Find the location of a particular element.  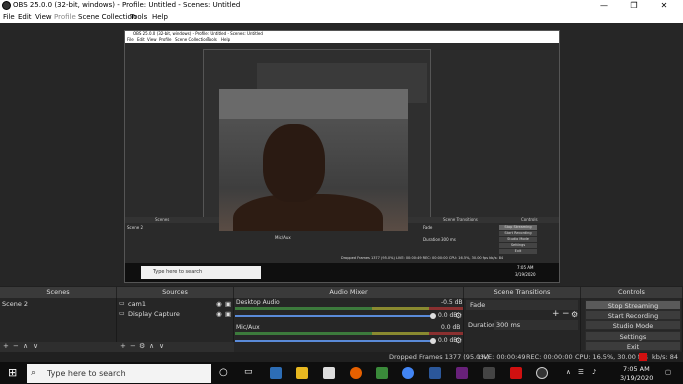

nested-menu-file: File is located at coordinates (130, 39).